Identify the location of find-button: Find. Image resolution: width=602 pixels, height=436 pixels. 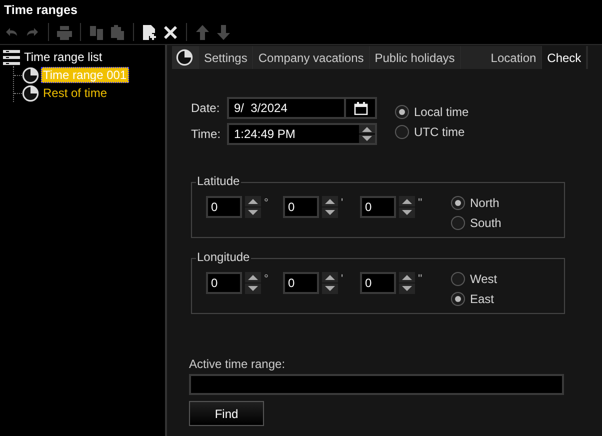
(226, 413).